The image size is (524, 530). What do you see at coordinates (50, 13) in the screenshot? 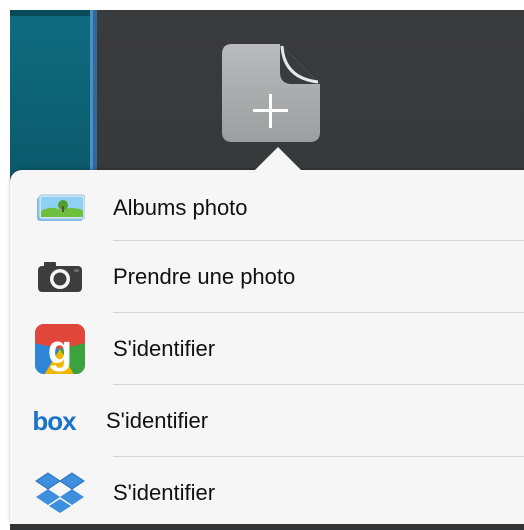
I see `thumbnail-header-strip` at bounding box center [50, 13].